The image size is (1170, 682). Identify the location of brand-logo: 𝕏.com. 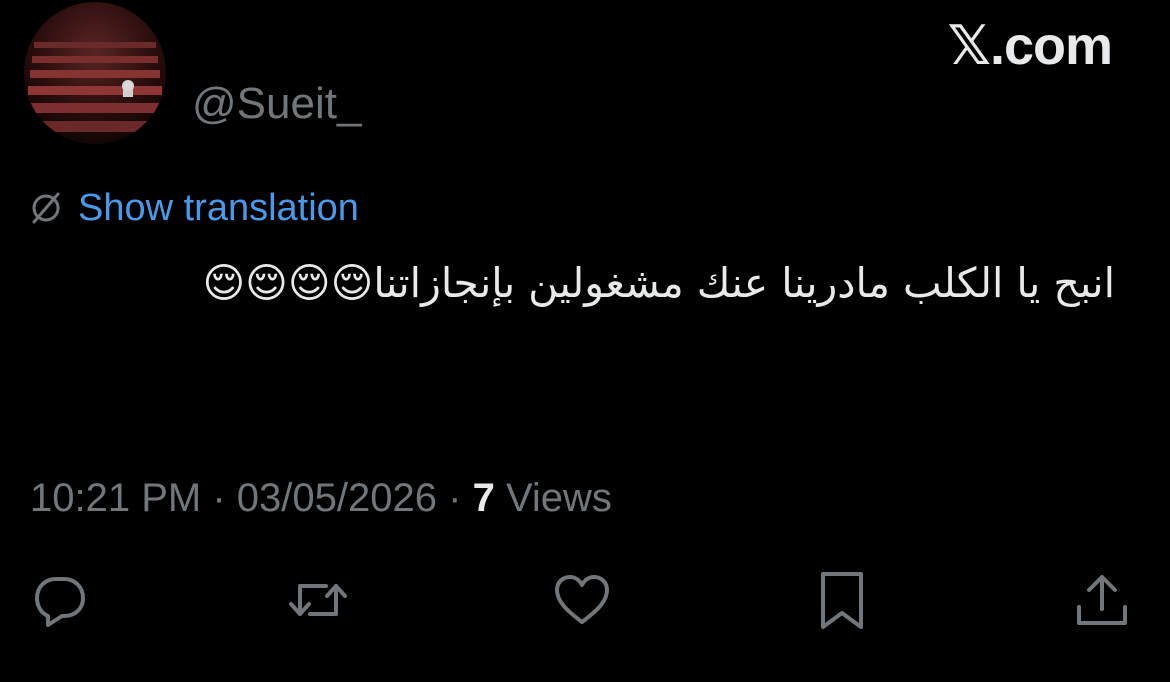
(1030, 46).